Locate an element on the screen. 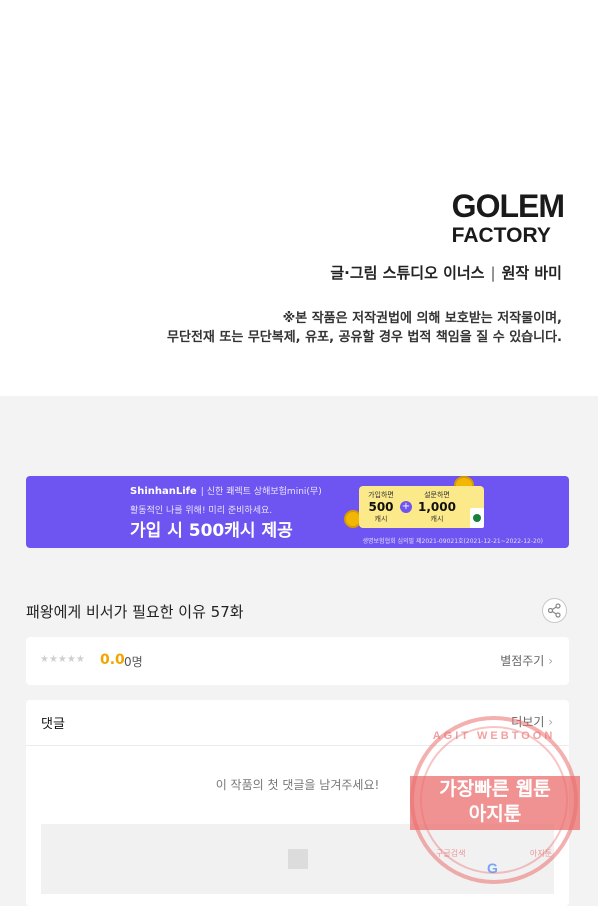 The width and height of the screenshot is (598, 906). banner-brand: ShinhanLife | 신한 쾌렉트 상해보험mini(무) is located at coordinates (226, 490).